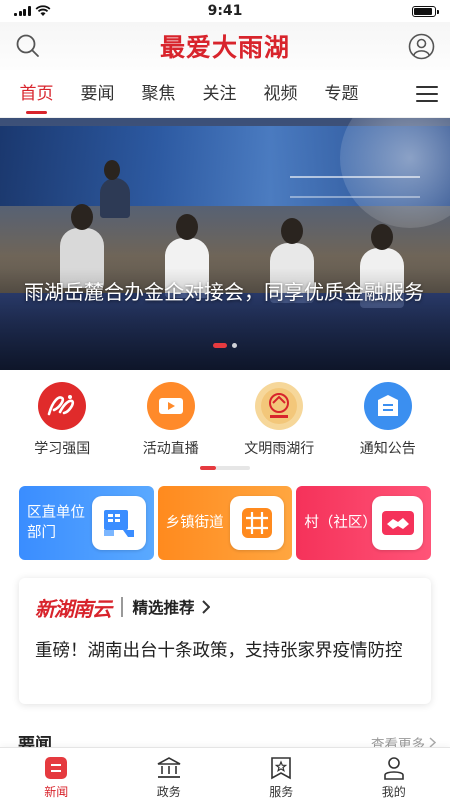 The image size is (450, 800). I want to click on nav-government: 政务, so click(169, 774).